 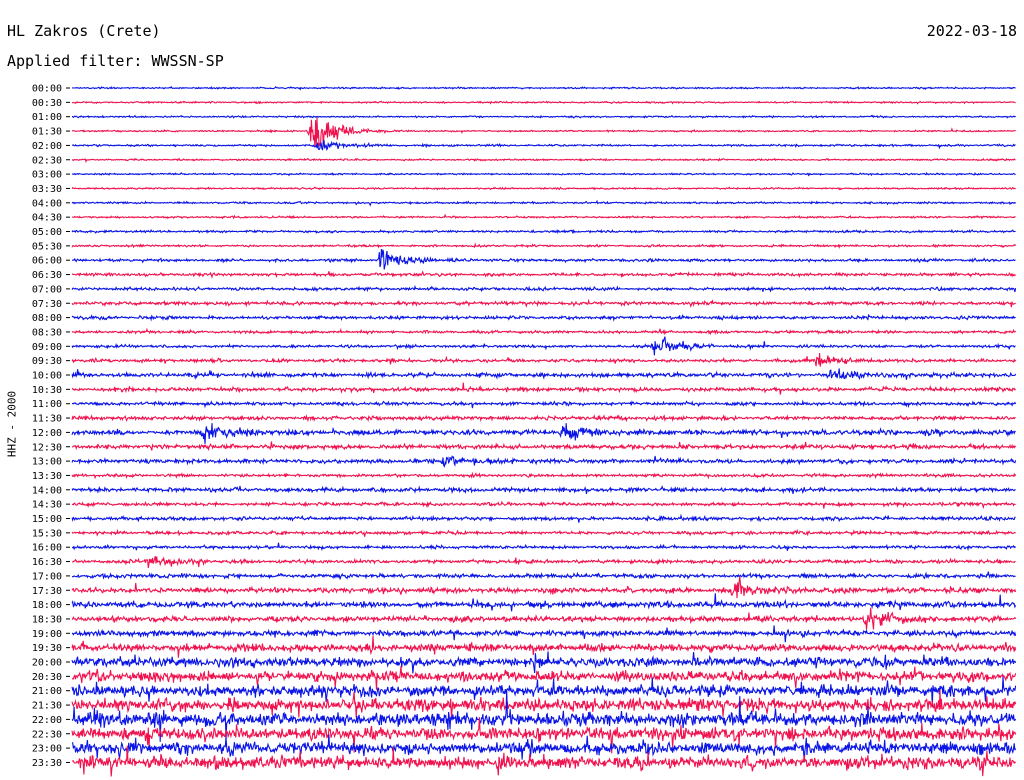 What do you see at coordinates (47, 103) in the screenshot?
I see `row-time-label: 00:30` at bounding box center [47, 103].